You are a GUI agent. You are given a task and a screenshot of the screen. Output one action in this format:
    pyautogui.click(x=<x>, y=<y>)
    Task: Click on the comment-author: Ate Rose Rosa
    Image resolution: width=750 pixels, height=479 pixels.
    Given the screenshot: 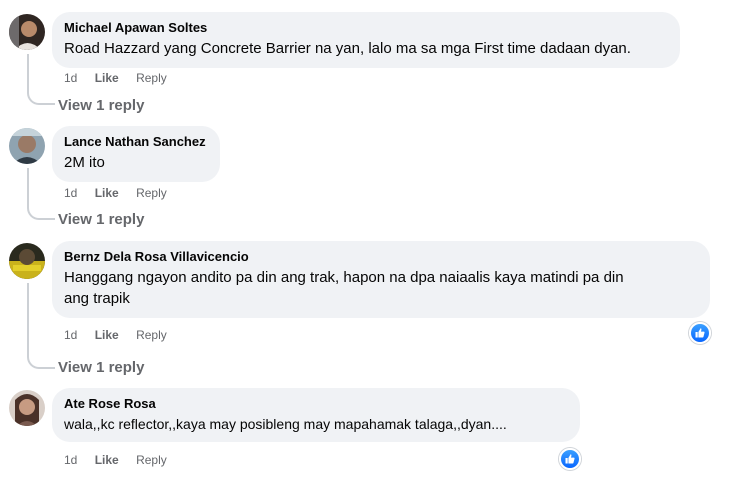 What is the action you would take?
    pyautogui.click(x=316, y=403)
    